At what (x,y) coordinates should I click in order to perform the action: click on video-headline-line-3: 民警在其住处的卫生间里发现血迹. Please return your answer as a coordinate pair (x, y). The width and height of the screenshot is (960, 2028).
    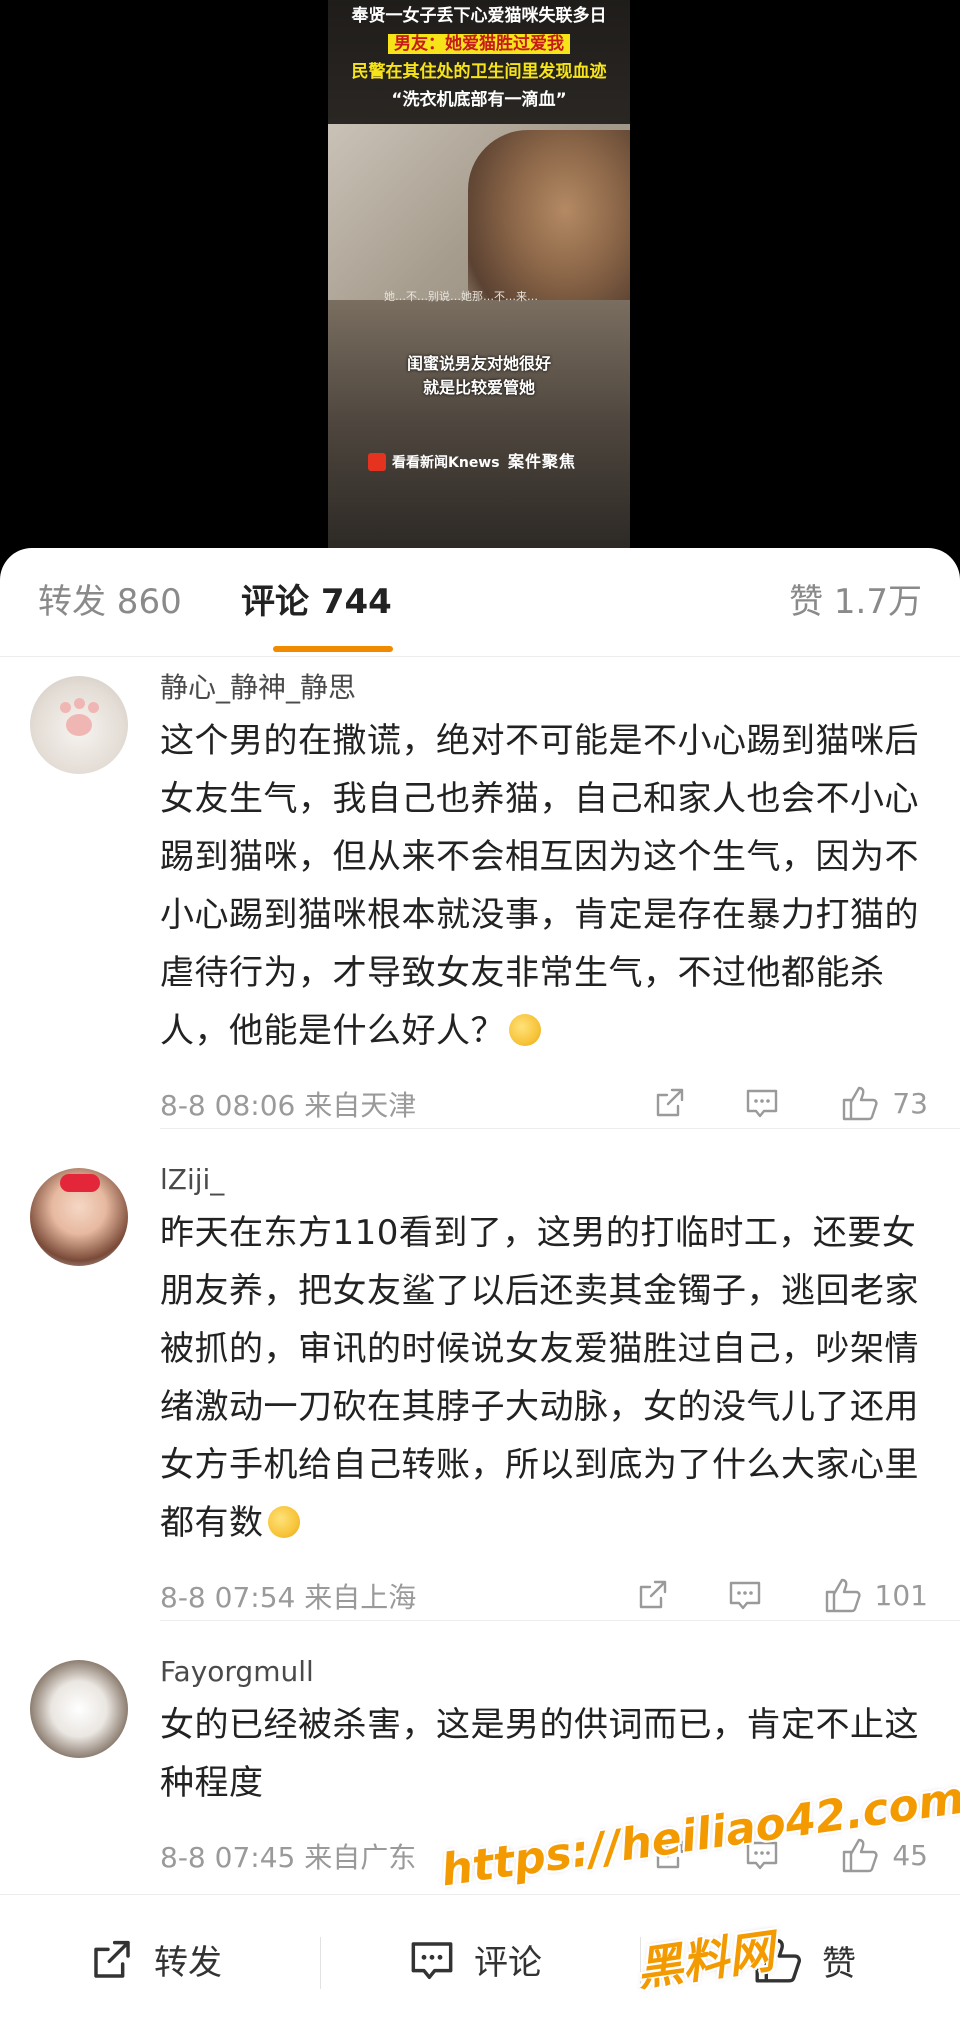
    Looking at the image, I should click on (479, 72).